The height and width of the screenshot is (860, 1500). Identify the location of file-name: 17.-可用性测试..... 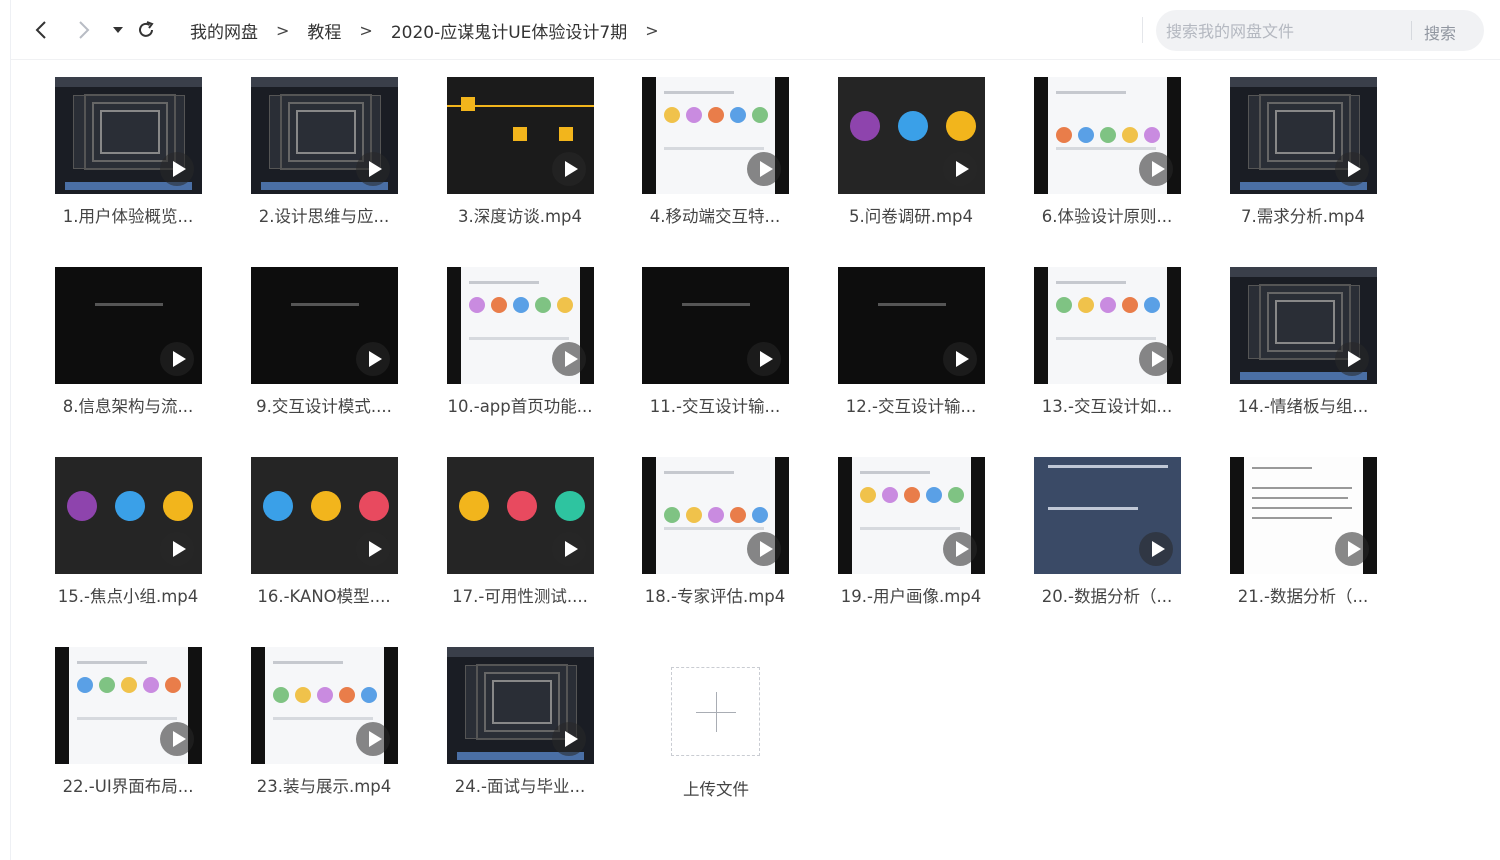
(520, 596).